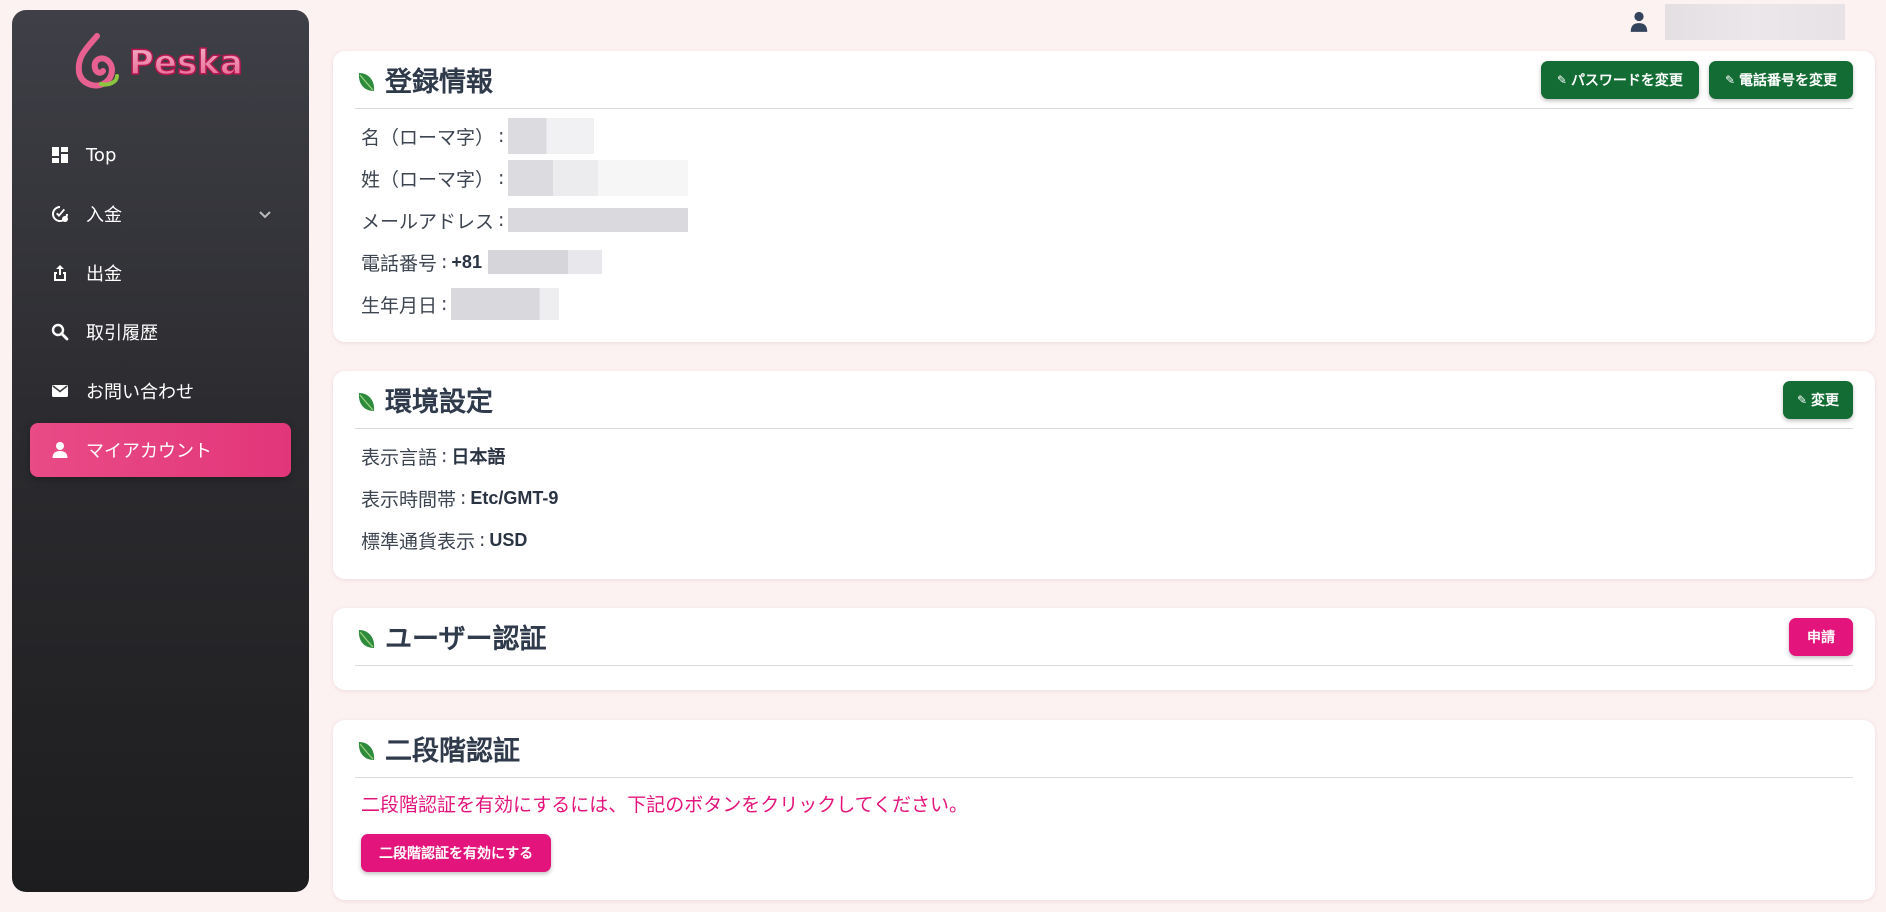 Image resolution: width=1886 pixels, height=912 pixels. I want to click on user-menu, so click(1737, 22).